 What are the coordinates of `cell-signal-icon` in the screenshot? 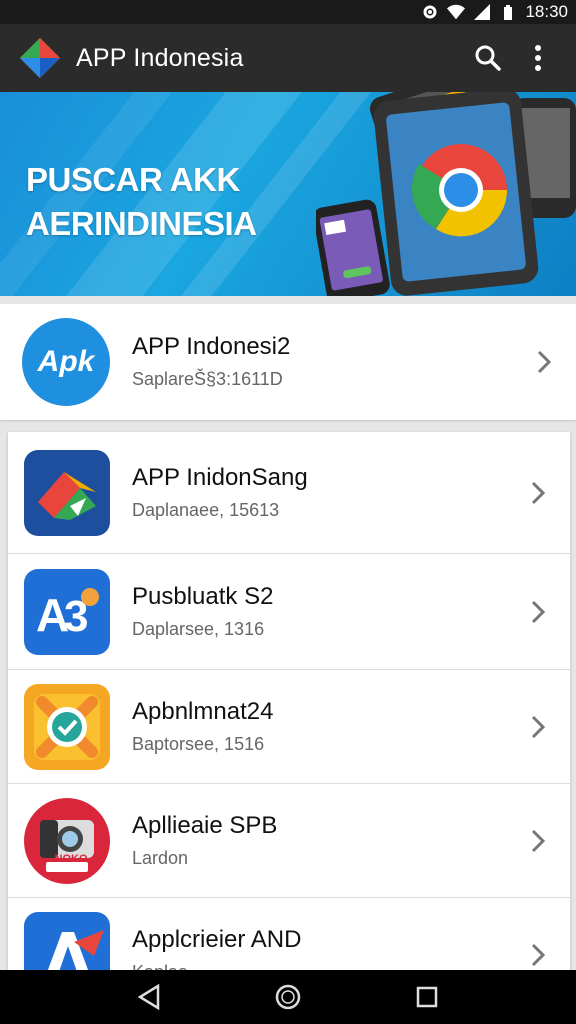 It's located at (482, 12).